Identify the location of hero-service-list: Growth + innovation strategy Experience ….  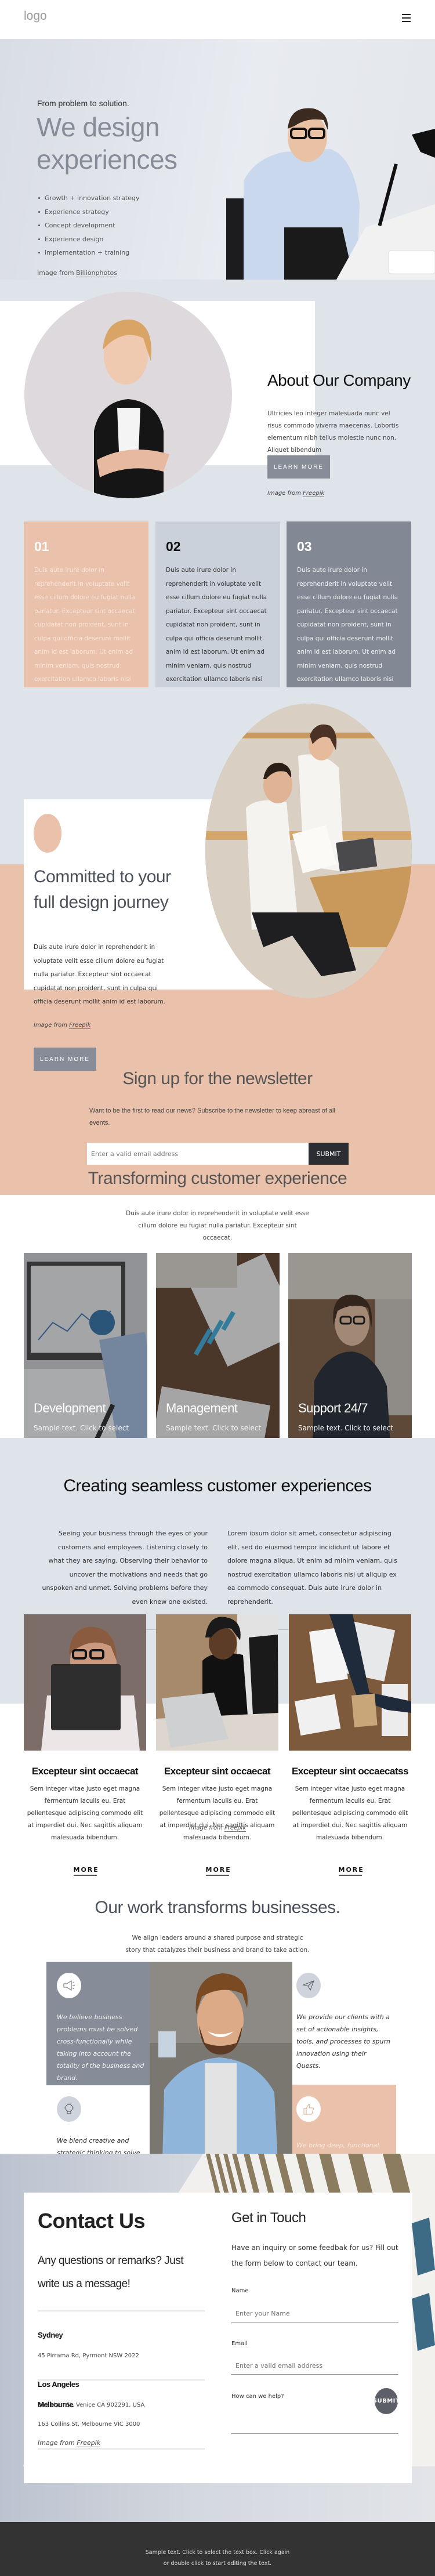
(88, 226).